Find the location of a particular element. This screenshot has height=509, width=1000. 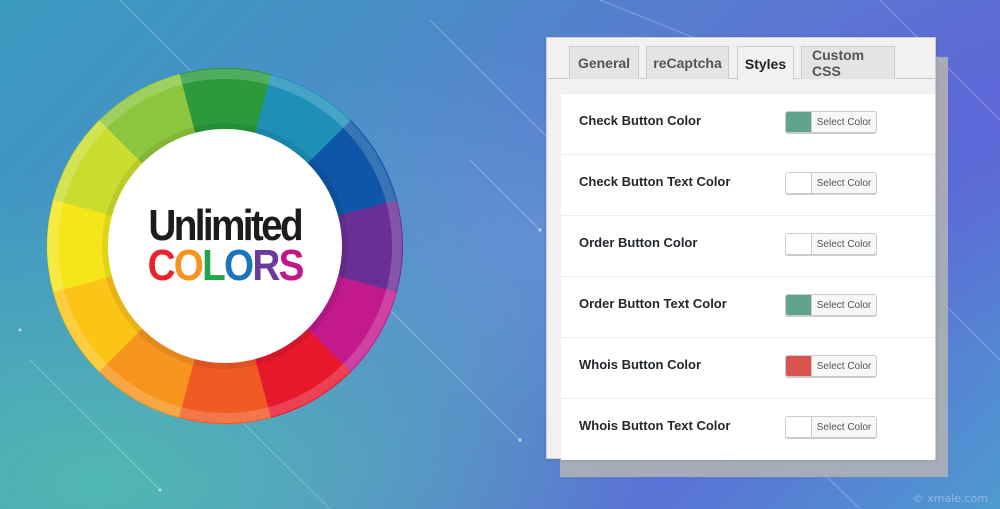

tab-bar: General reCaptcha Styles Custom CSS is located at coordinates (741, 59).